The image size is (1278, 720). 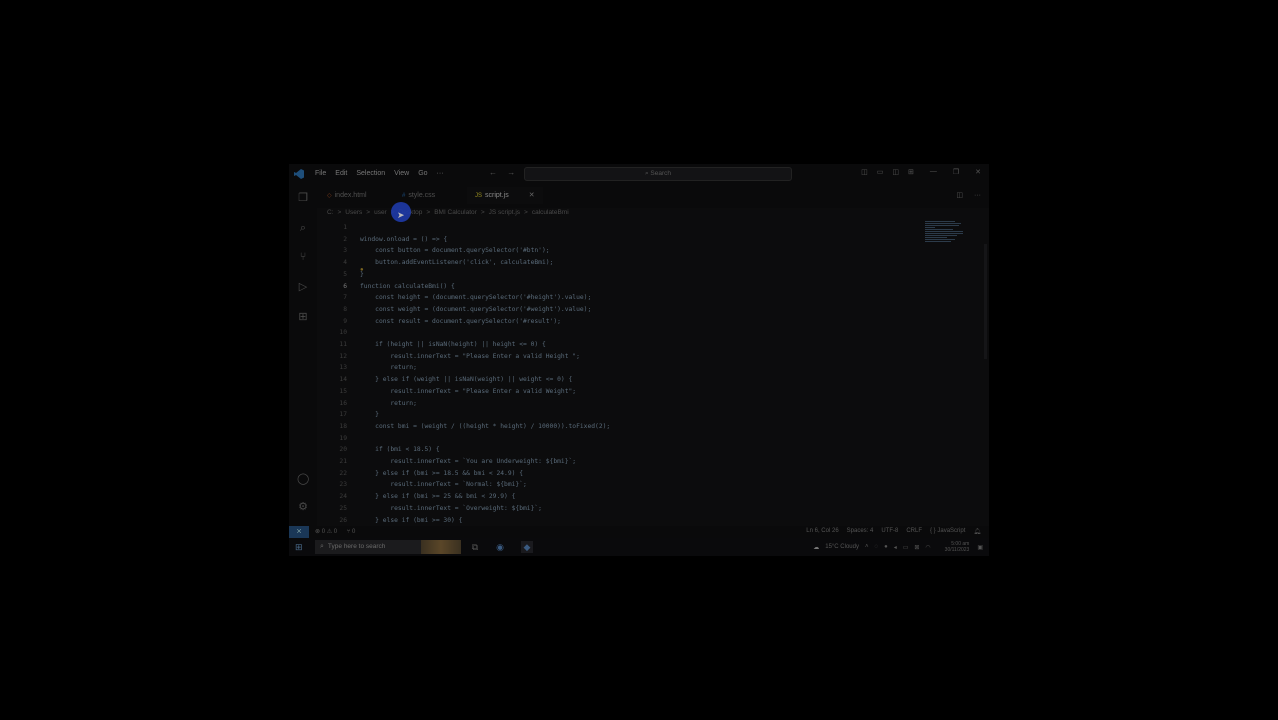 What do you see at coordinates (867, 547) in the screenshot?
I see `tray-chevron-up-icon: ˄` at bounding box center [867, 547].